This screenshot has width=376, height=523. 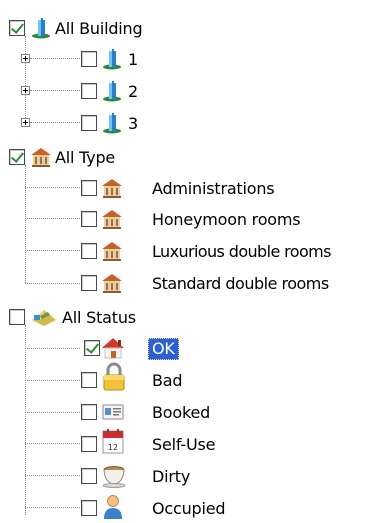 What do you see at coordinates (133, 91) in the screenshot?
I see `building-2-label: 2` at bounding box center [133, 91].